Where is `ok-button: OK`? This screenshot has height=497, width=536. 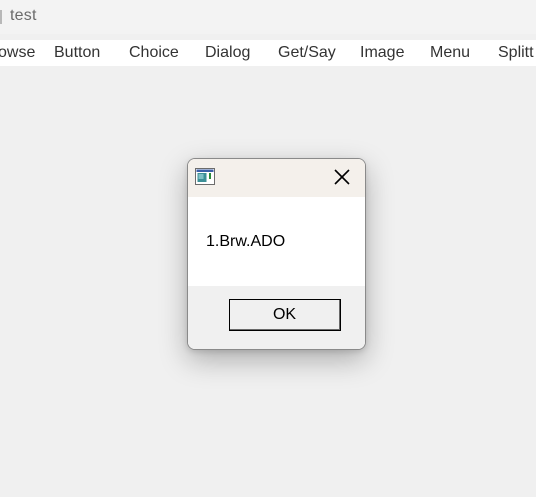 ok-button: OK is located at coordinates (285, 315).